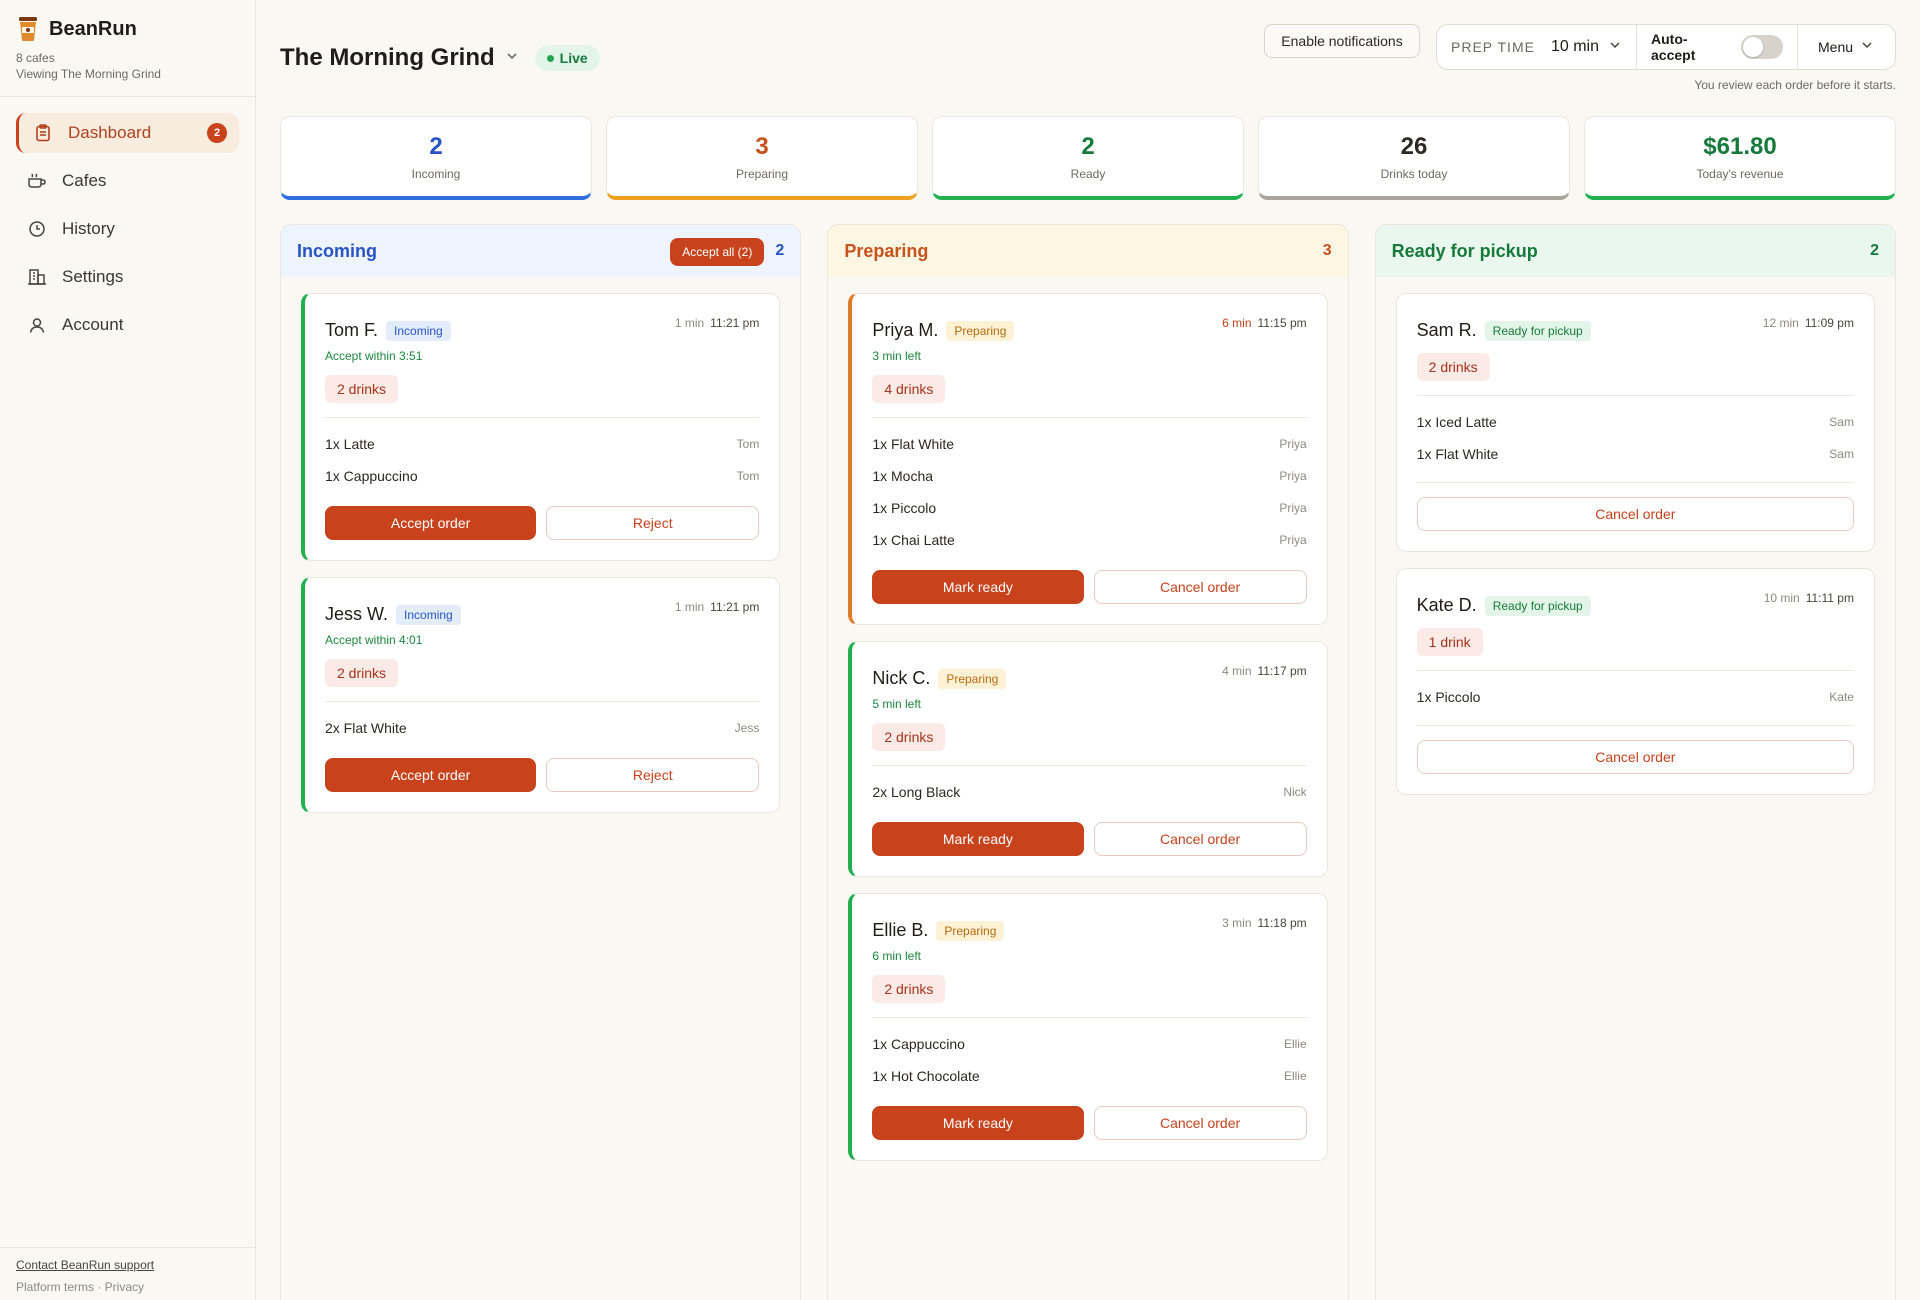 The image size is (1920, 1300). I want to click on drink-count-chip: 4 drinks, so click(909, 389).